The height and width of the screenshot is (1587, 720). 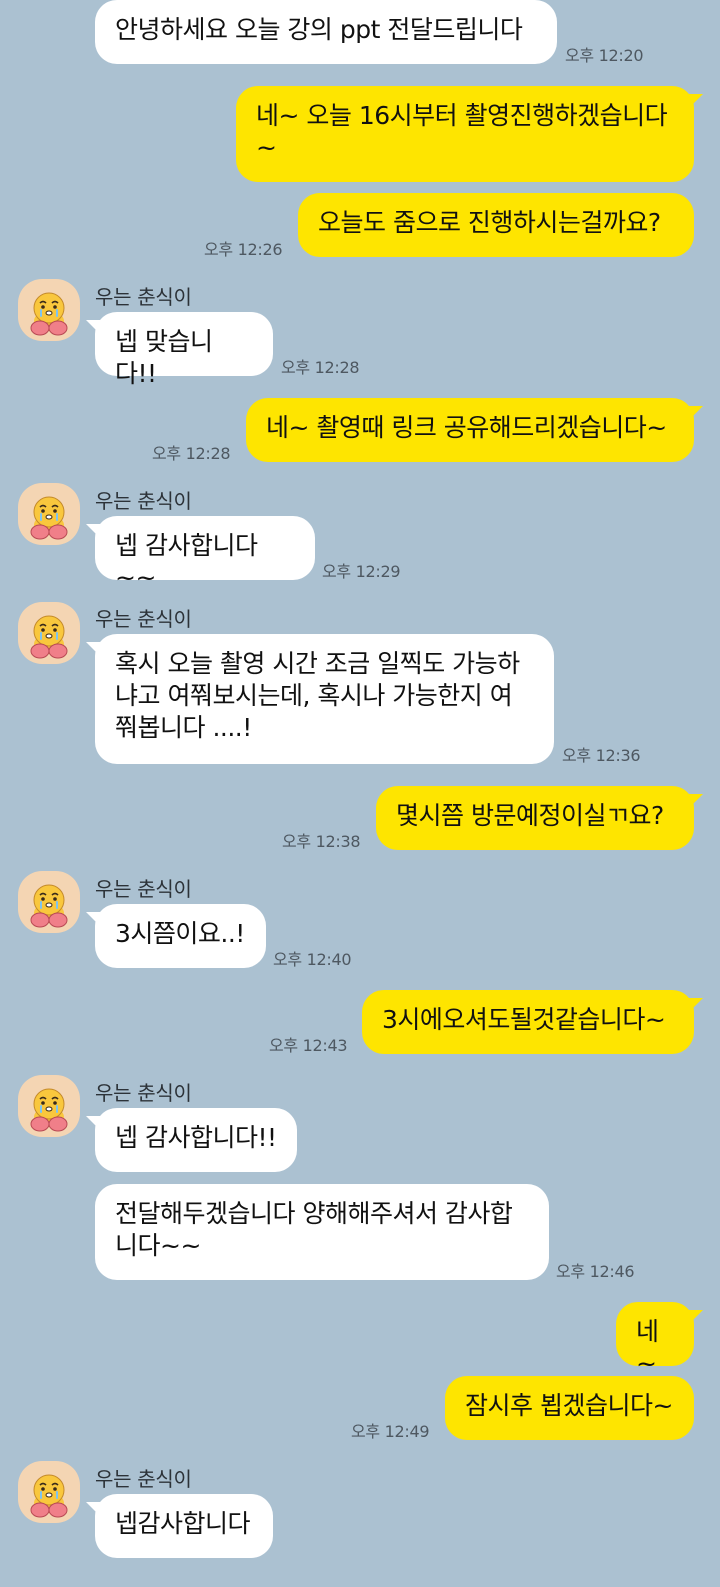 I want to click on message-timestamp: 오후 12:29, so click(x=361, y=571).